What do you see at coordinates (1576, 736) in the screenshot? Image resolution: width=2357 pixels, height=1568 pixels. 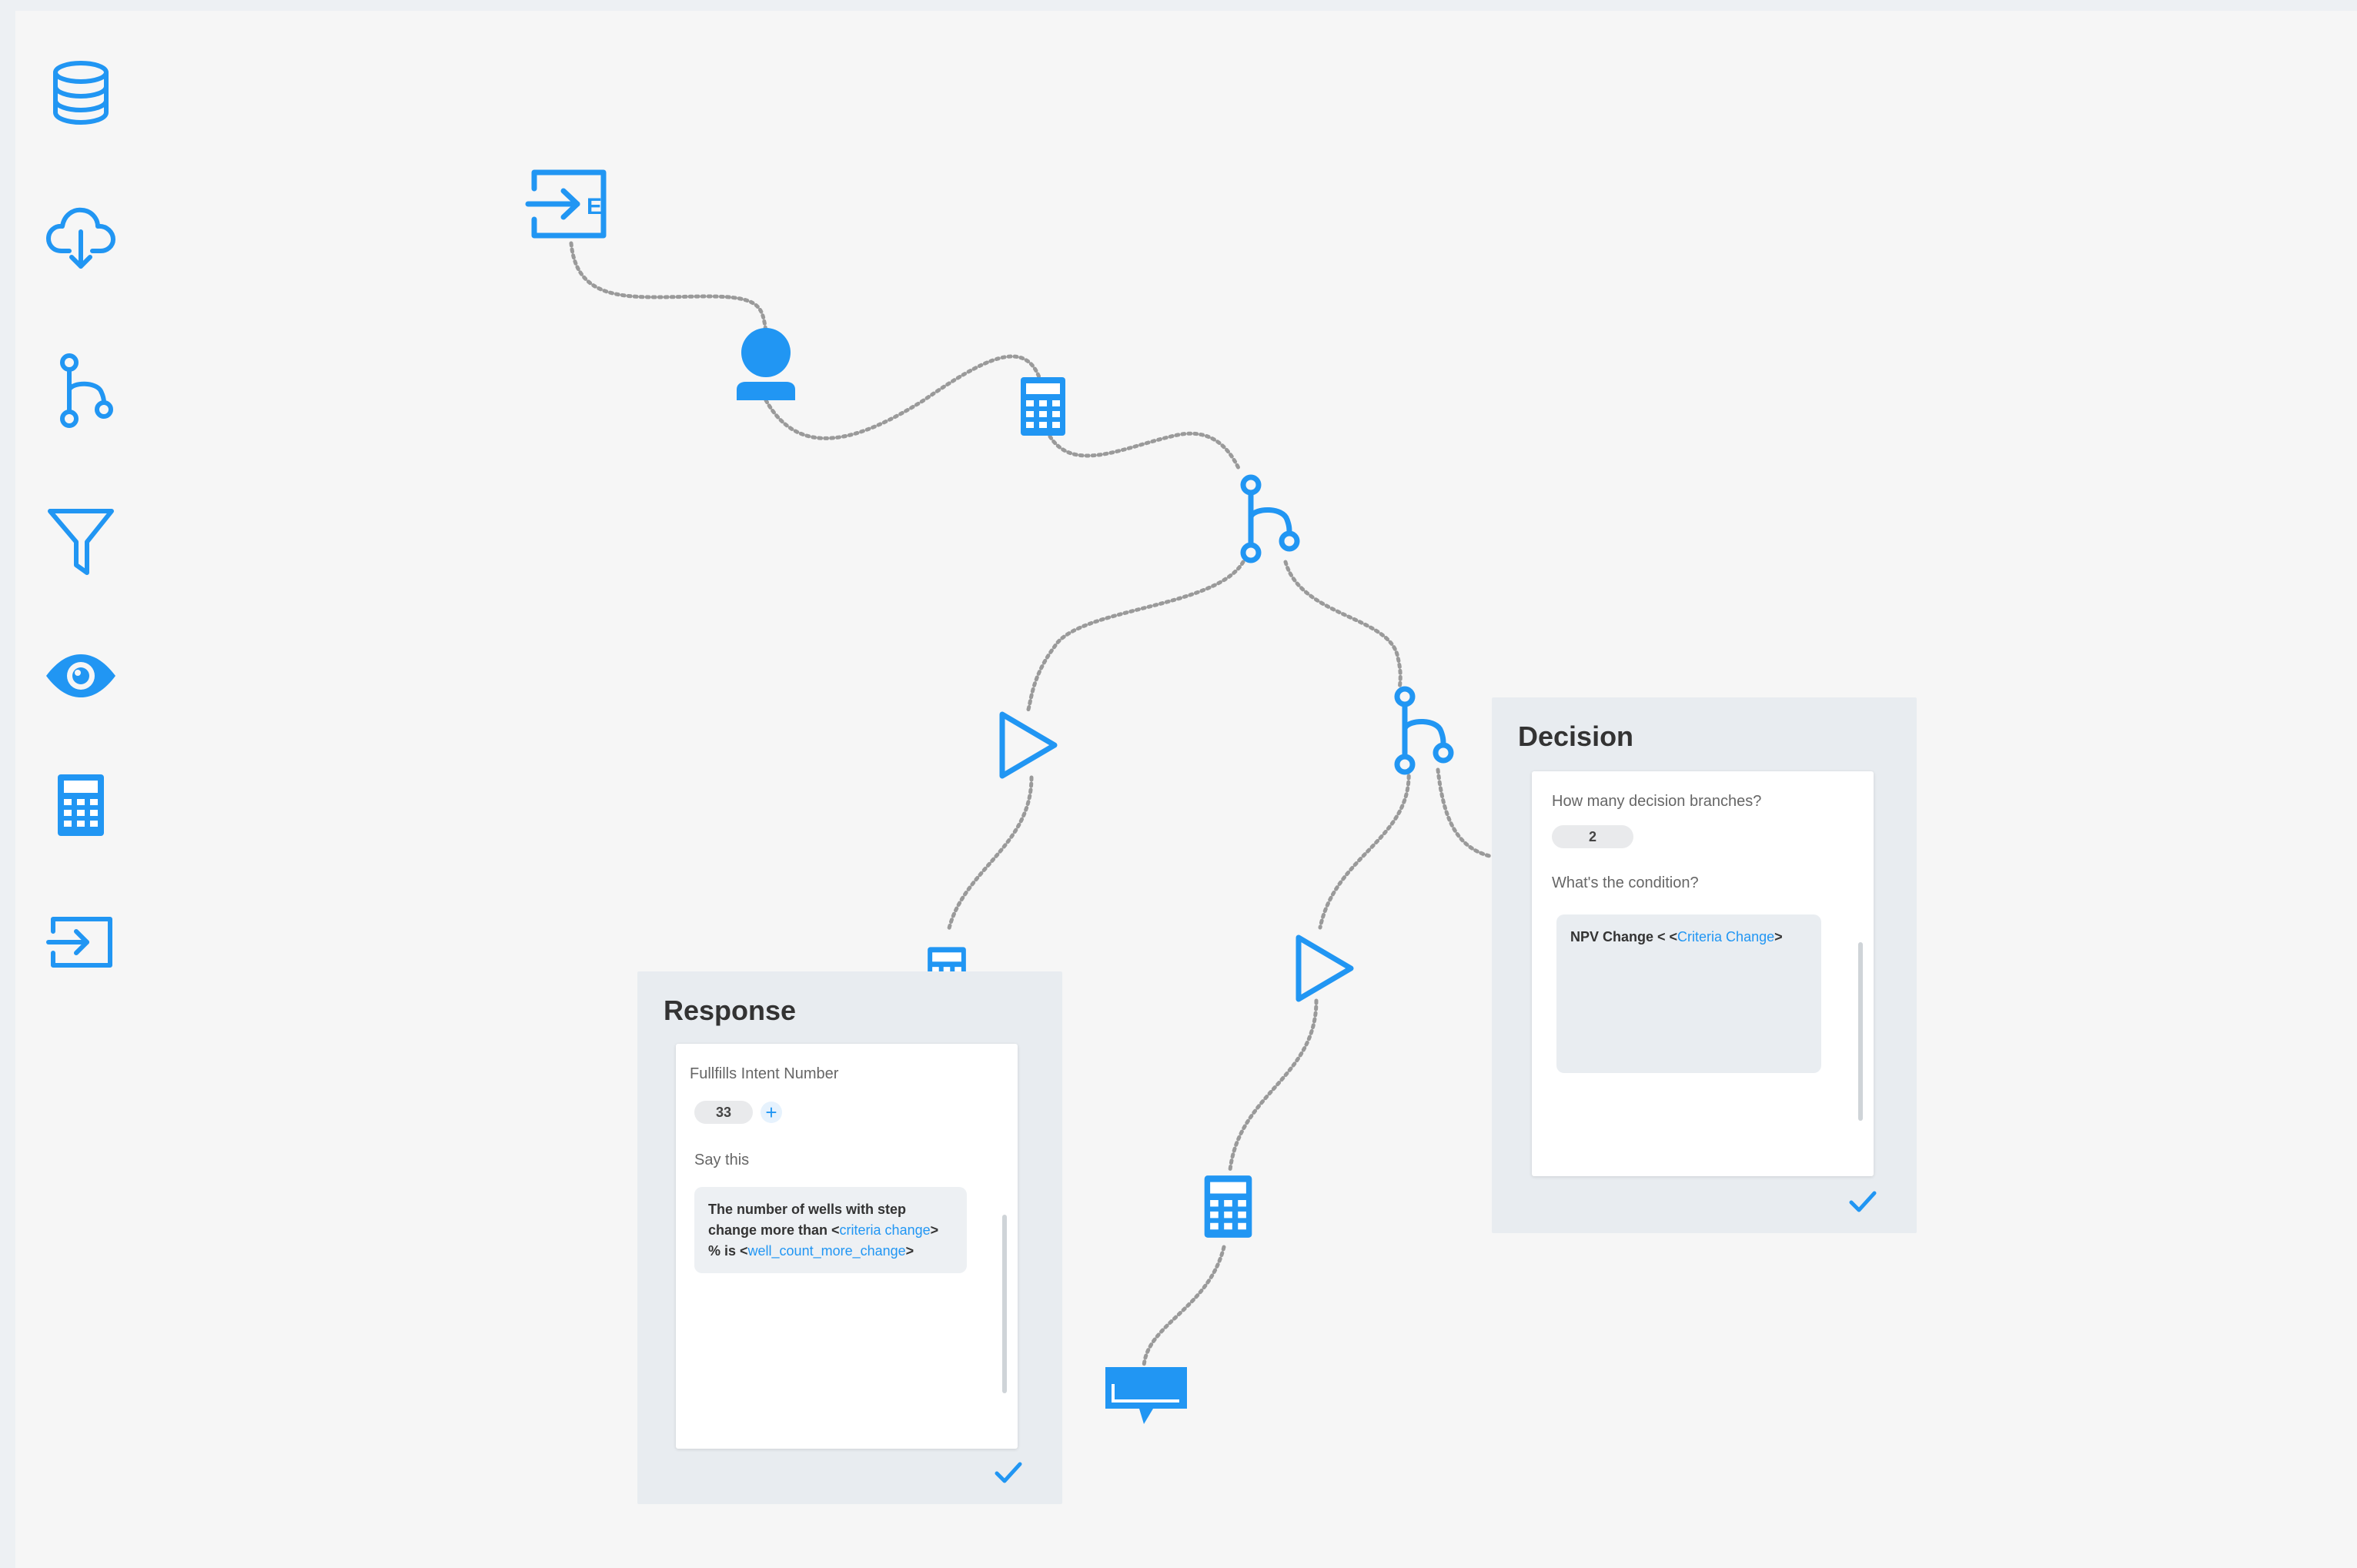 I see `decision-panel-title: Decision` at bounding box center [1576, 736].